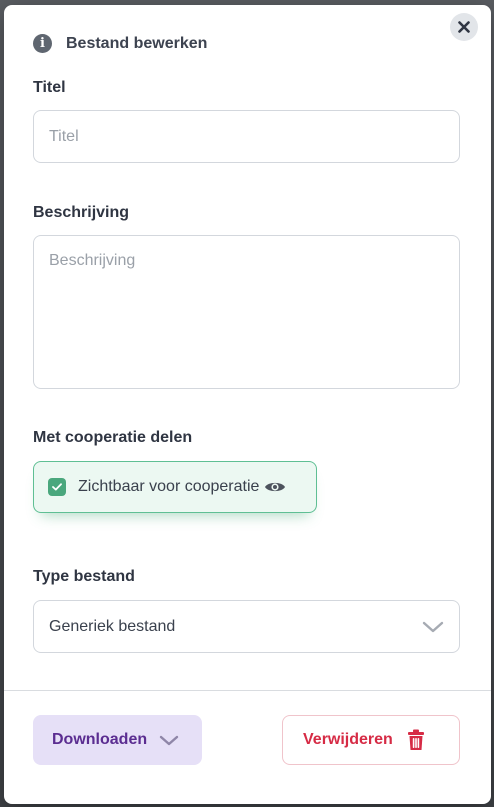  I want to click on share-checkbox-label: Zichtbaar voor cooperatie, so click(169, 486).